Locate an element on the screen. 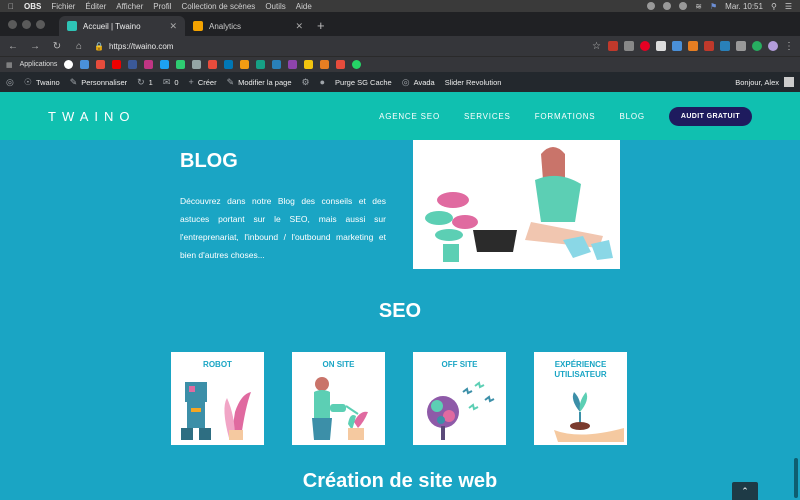  wp-slider-link: Slider Revolution is located at coordinates (473, 82).